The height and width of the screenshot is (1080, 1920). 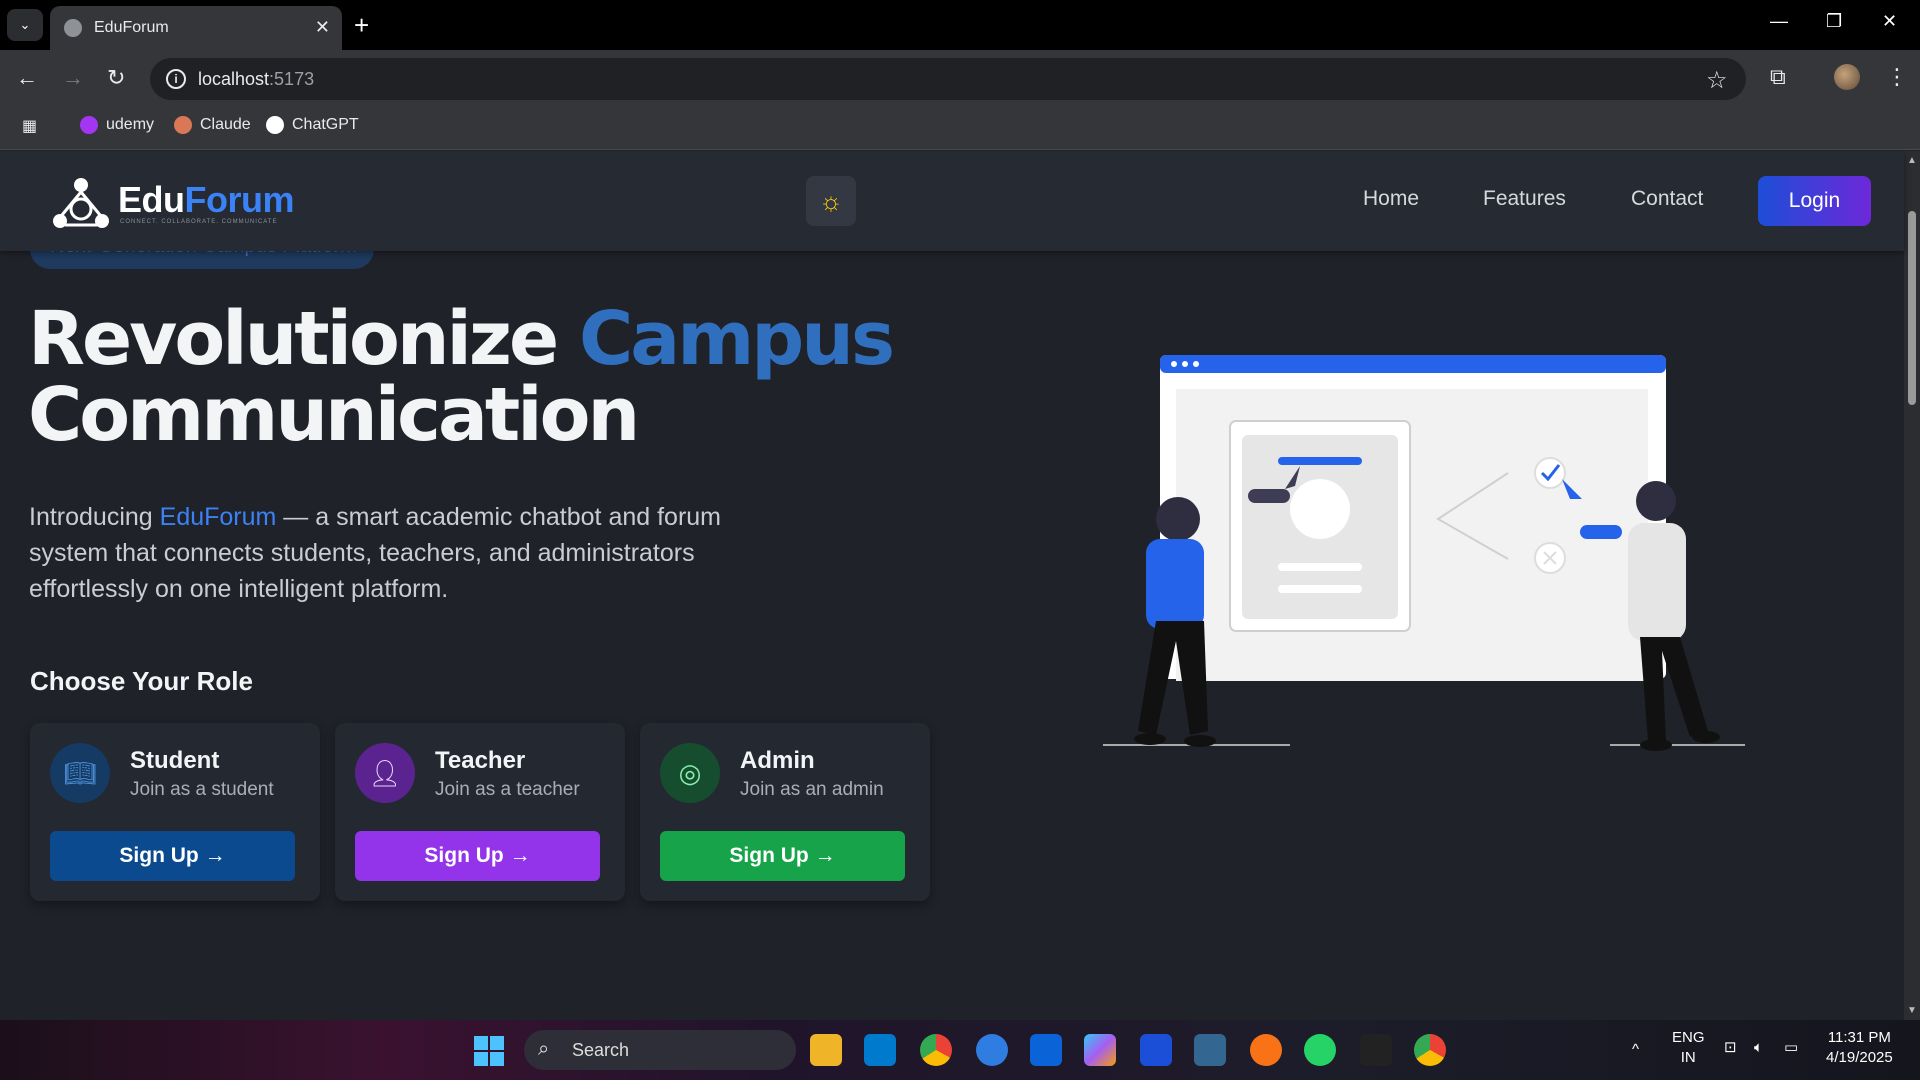 What do you see at coordinates (312, 125) in the screenshot?
I see `bookmark-chatgpt: ChatGPT` at bounding box center [312, 125].